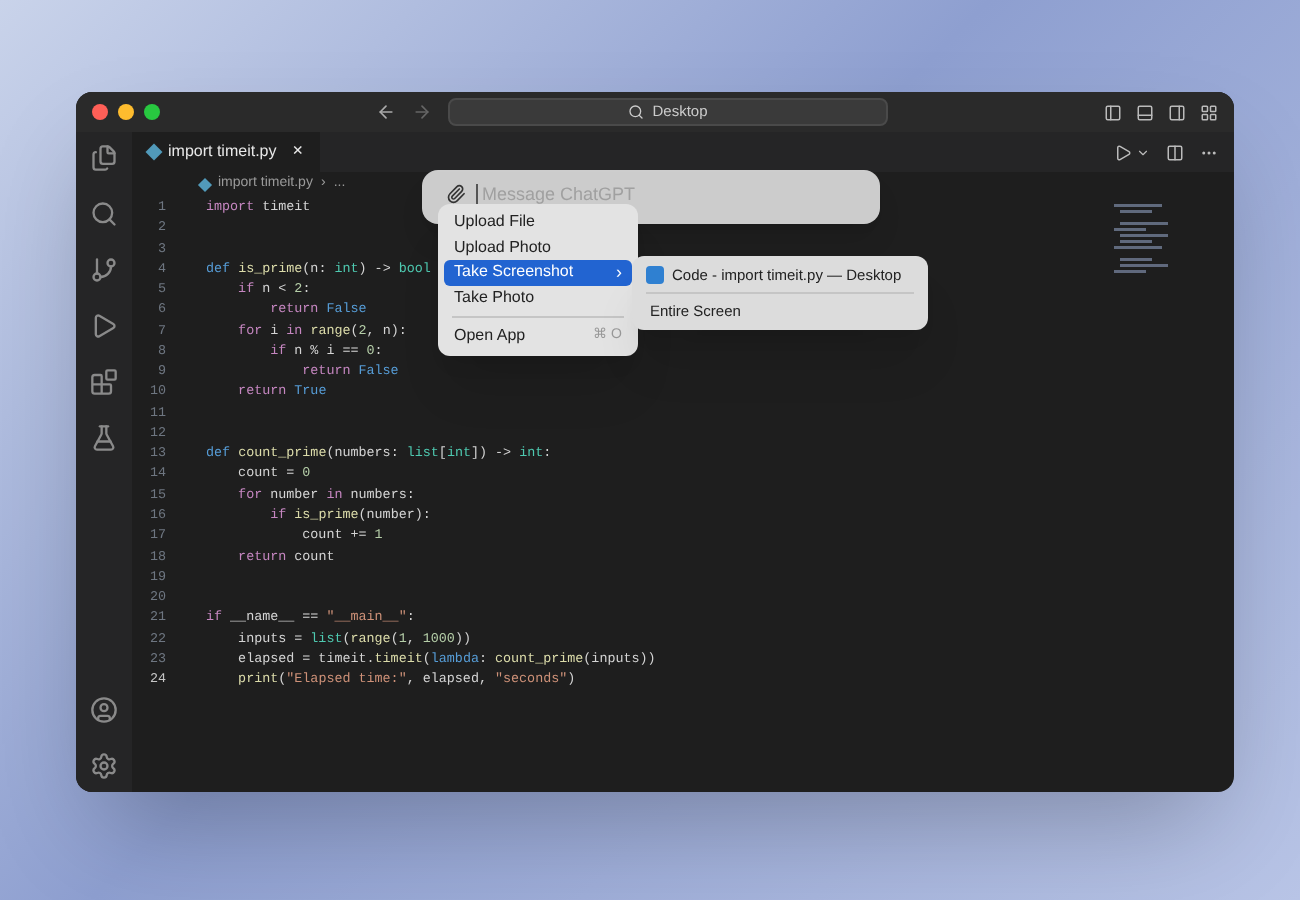  What do you see at coordinates (104, 158) in the screenshot?
I see `files-icon` at bounding box center [104, 158].